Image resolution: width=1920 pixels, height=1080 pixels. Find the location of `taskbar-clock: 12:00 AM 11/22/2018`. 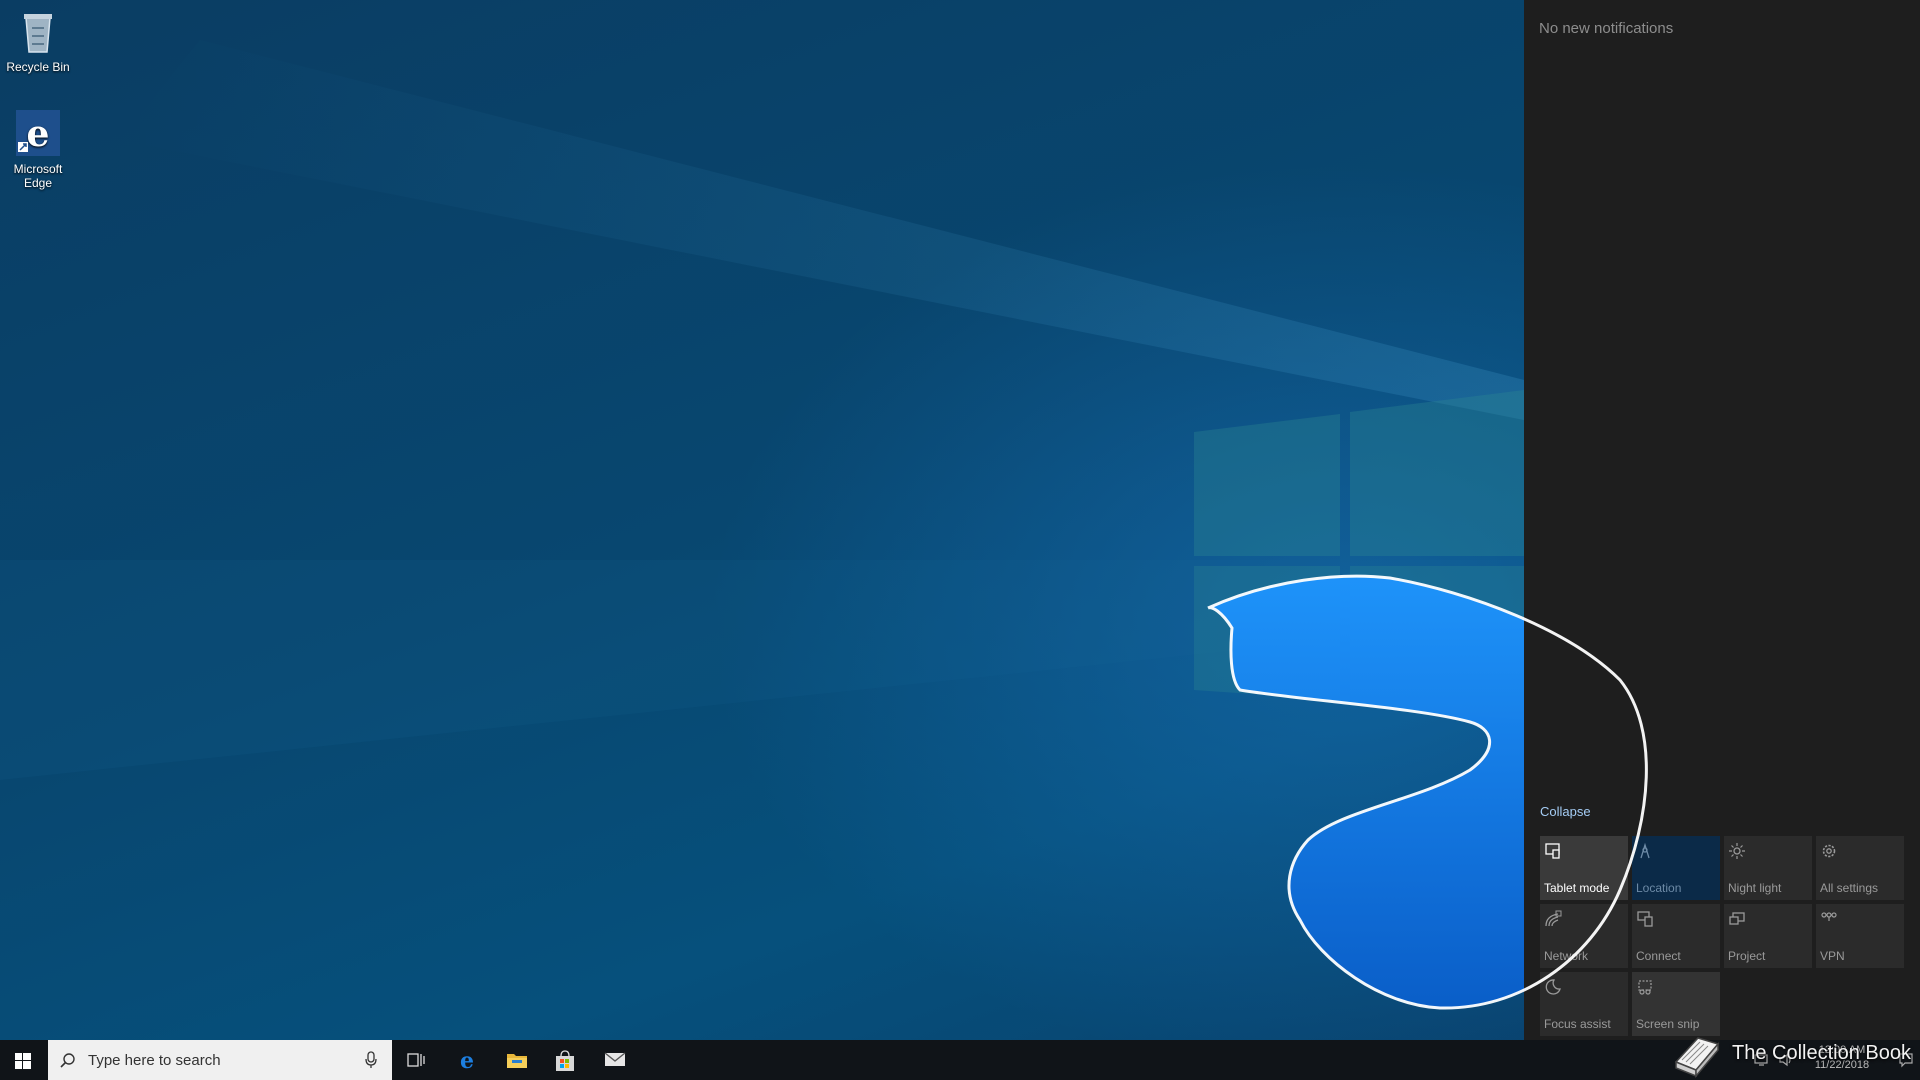

taskbar-clock: 12:00 AM 11/22/2018 is located at coordinates (1842, 1058).